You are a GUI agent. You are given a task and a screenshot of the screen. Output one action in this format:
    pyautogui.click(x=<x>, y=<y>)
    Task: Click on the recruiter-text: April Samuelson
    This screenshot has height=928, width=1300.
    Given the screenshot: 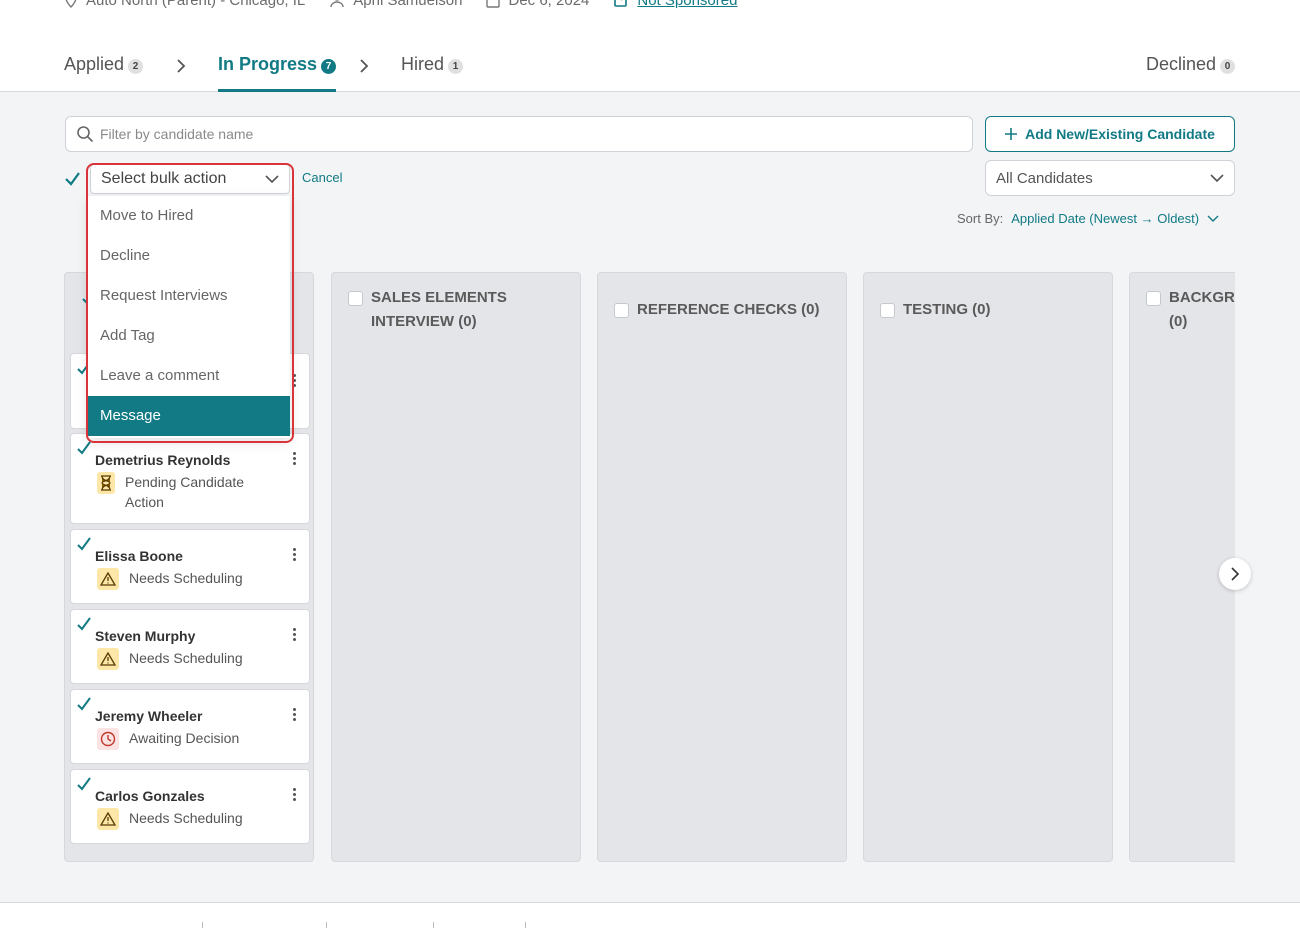 What is the action you would take?
    pyautogui.click(x=408, y=4)
    